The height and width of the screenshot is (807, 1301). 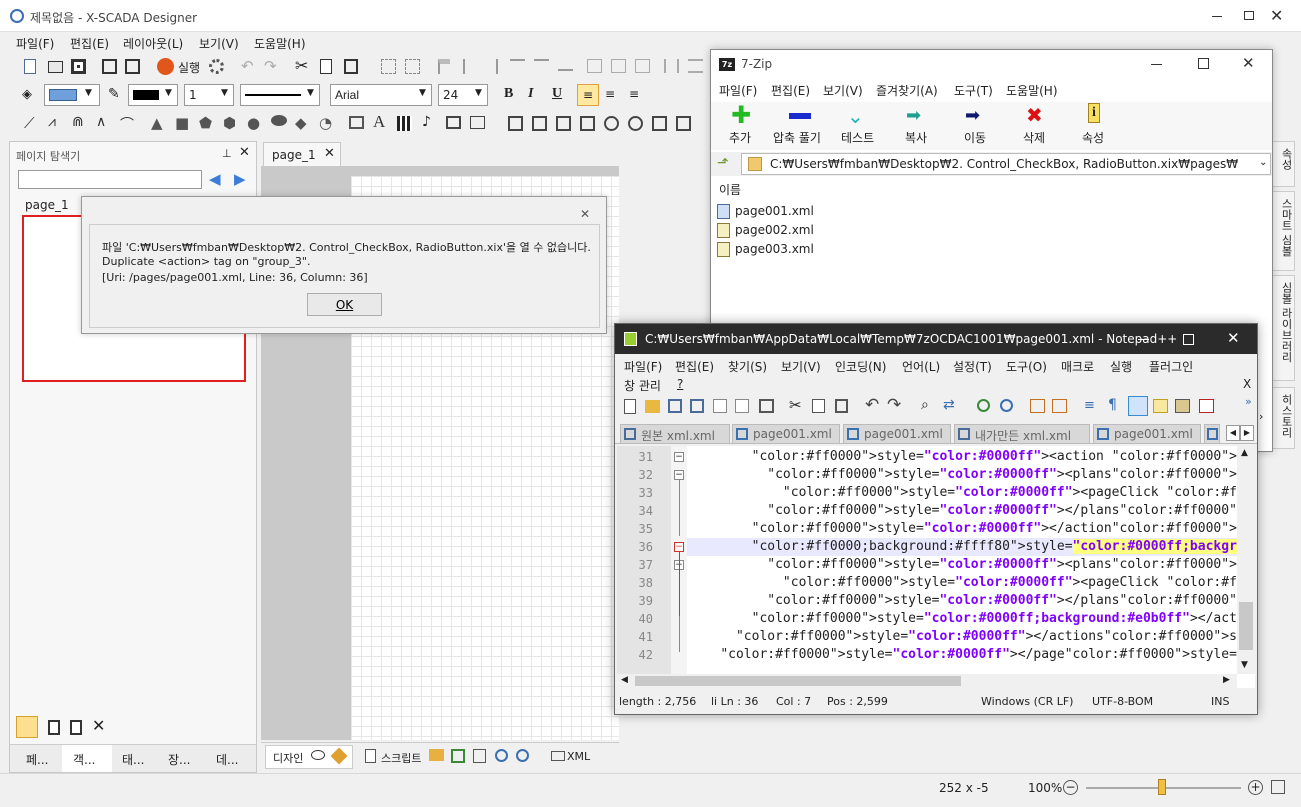 What do you see at coordinates (1162, 787) in the screenshot?
I see `zoom-slider-thumb` at bounding box center [1162, 787].